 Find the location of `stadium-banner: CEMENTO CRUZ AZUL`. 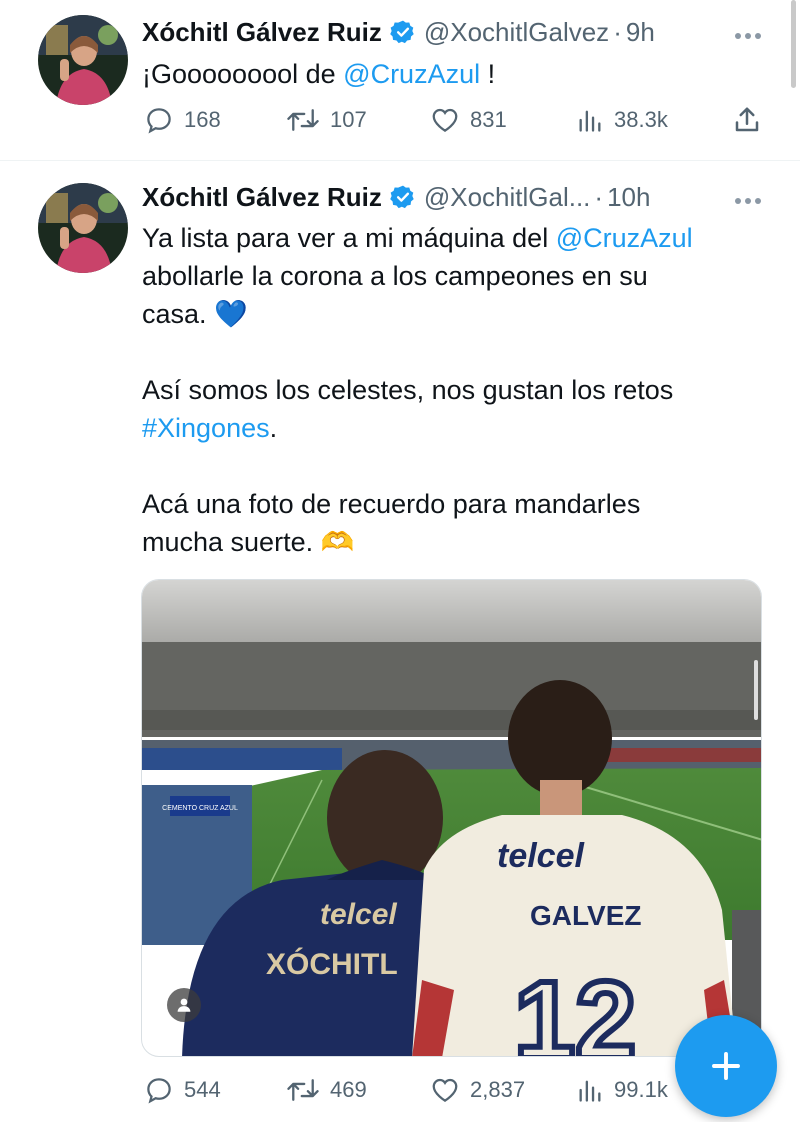

stadium-banner: CEMENTO CRUZ AZUL is located at coordinates (200, 808).